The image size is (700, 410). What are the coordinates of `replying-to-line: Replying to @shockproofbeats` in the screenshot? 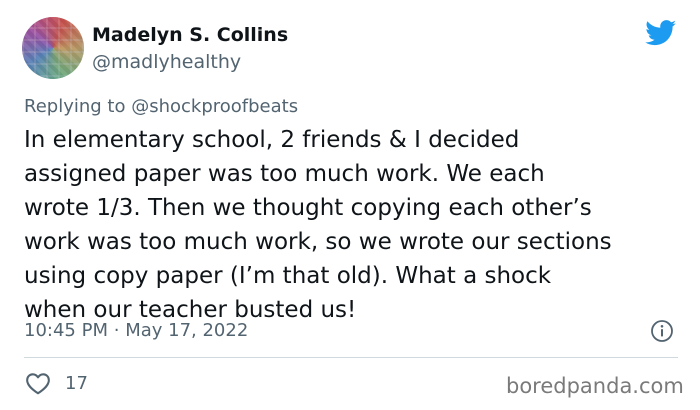 It's located at (161, 106).